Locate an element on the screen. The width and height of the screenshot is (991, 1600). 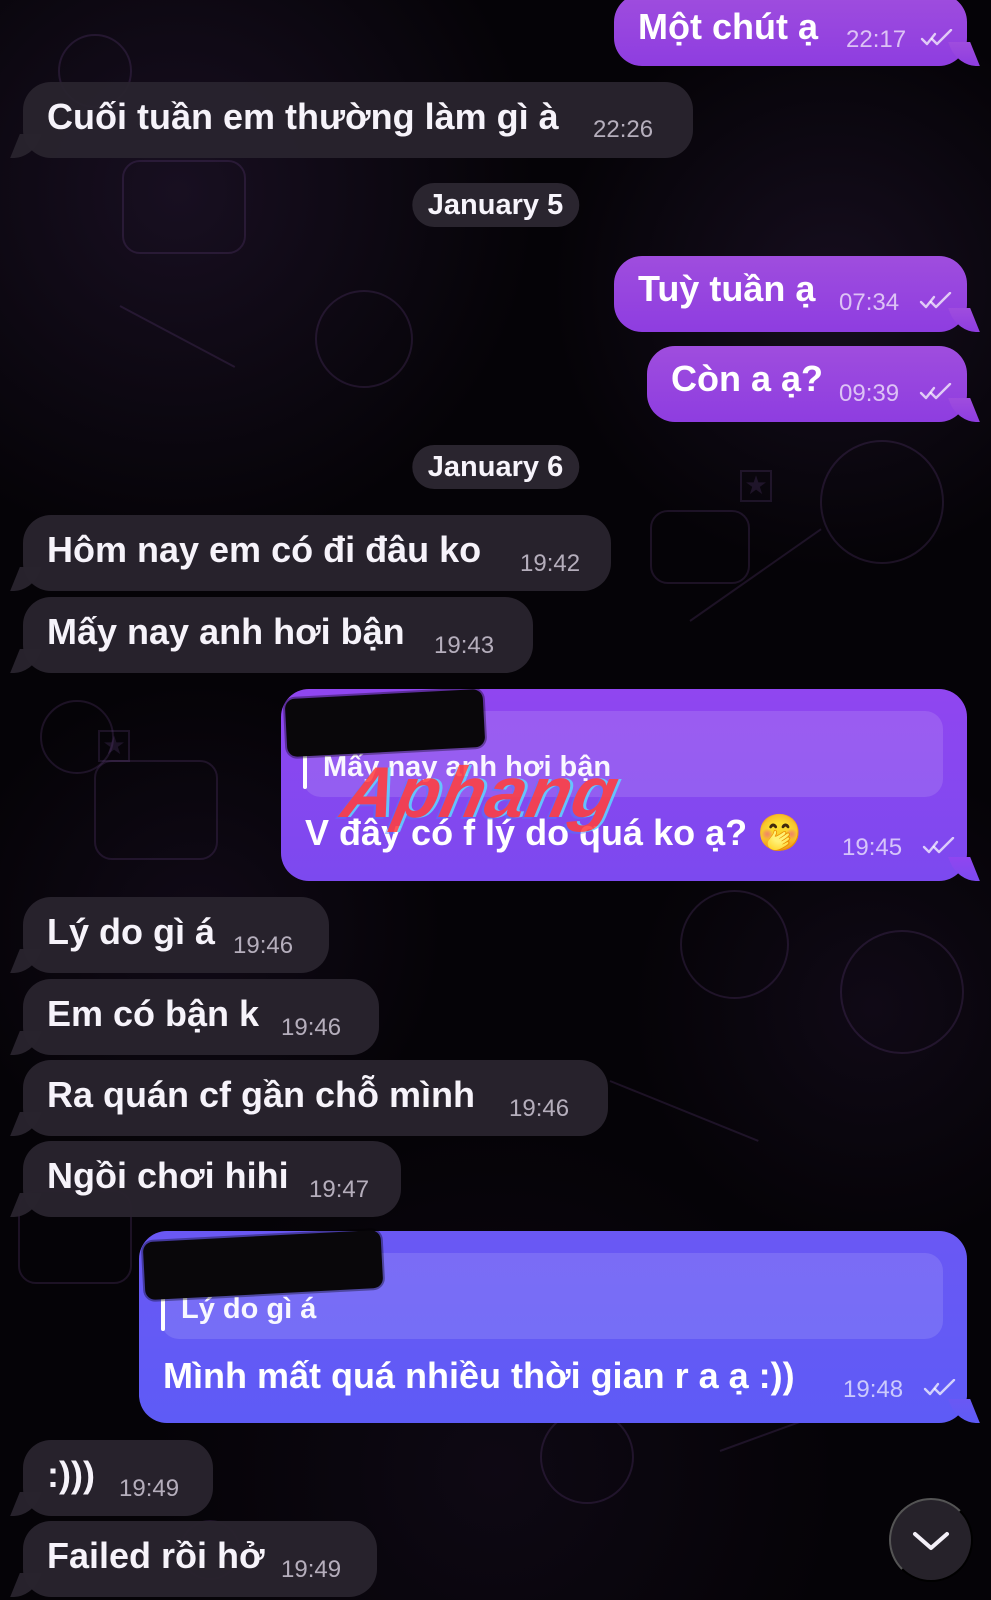
incoming-message-bubble: Mấy nay anh hơi bận 19:43 is located at coordinates (278, 635).